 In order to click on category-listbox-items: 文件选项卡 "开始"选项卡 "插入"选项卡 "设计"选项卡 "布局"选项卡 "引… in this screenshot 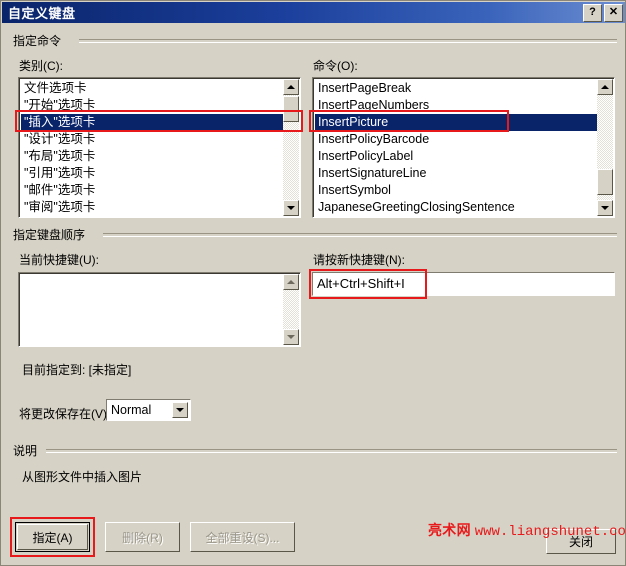, I will do `click(152, 147)`.